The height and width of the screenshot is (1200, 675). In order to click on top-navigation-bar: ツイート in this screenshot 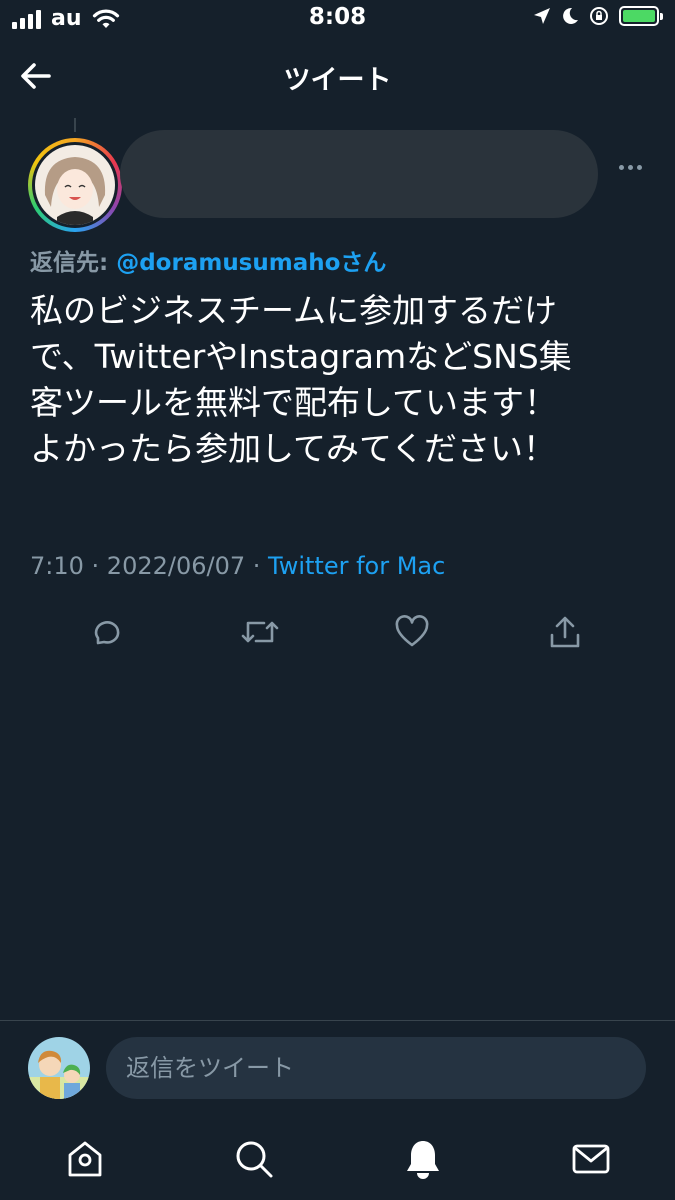, I will do `click(337, 76)`.